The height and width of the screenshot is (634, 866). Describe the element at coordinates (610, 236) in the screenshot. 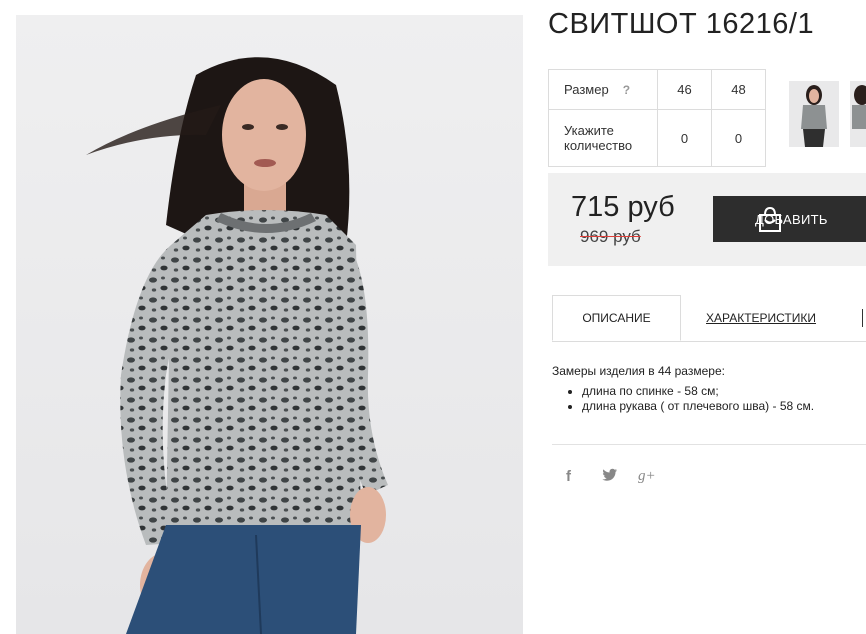

I see `old-price: 969 руб` at that location.